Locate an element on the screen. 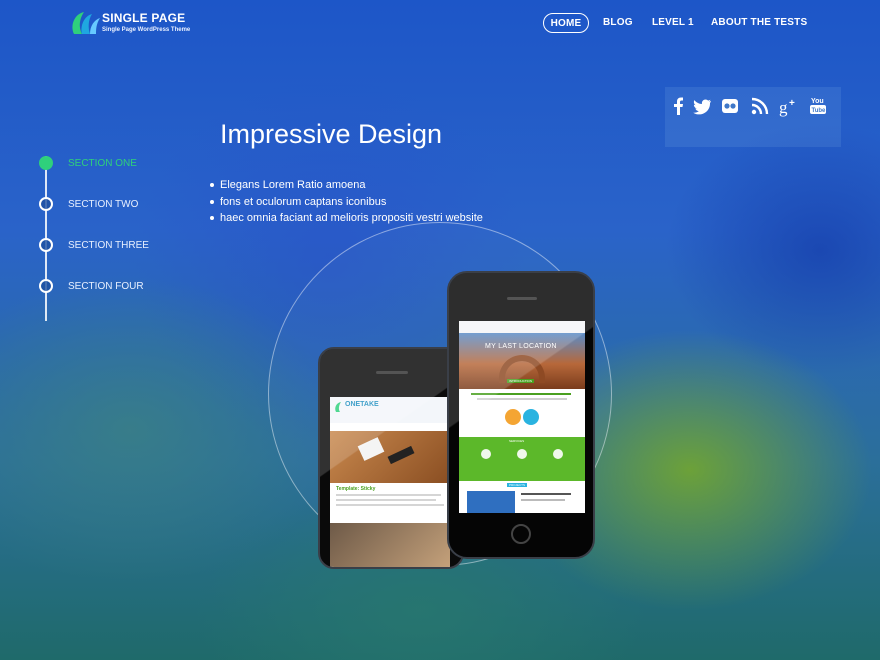 The image size is (880, 660). svg-text: You is located at coordinates (817, 101).